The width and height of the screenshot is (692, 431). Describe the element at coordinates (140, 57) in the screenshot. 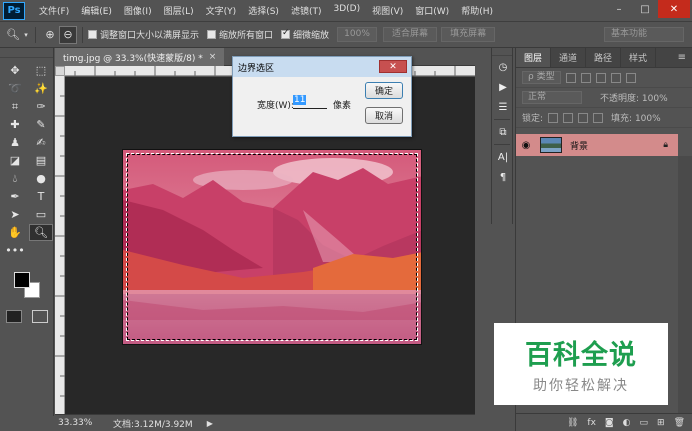

I see `document-tab: timg.jpg @ 33.3%(快速蒙版/8) * ×` at that location.